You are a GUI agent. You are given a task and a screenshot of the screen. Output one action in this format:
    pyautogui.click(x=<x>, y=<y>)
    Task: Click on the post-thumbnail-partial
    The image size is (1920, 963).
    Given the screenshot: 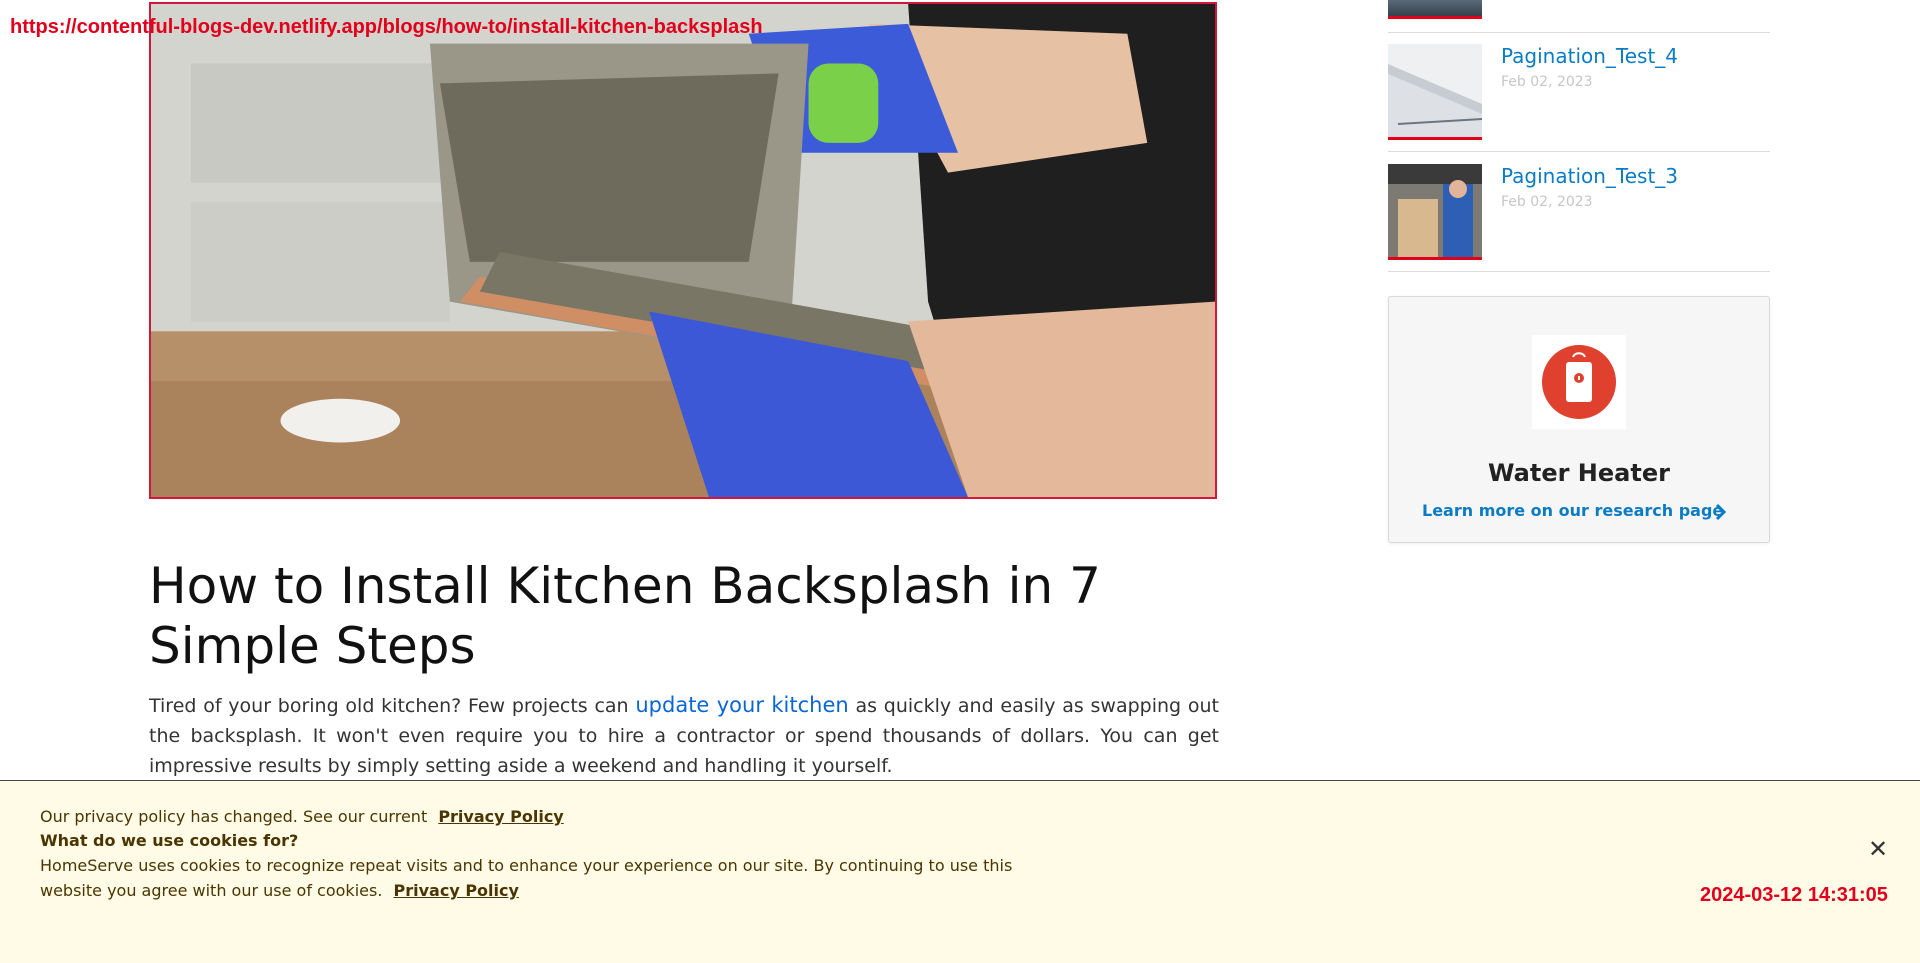 What is the action you would take?
    pyautogui.click(x=1435, y=9)
    